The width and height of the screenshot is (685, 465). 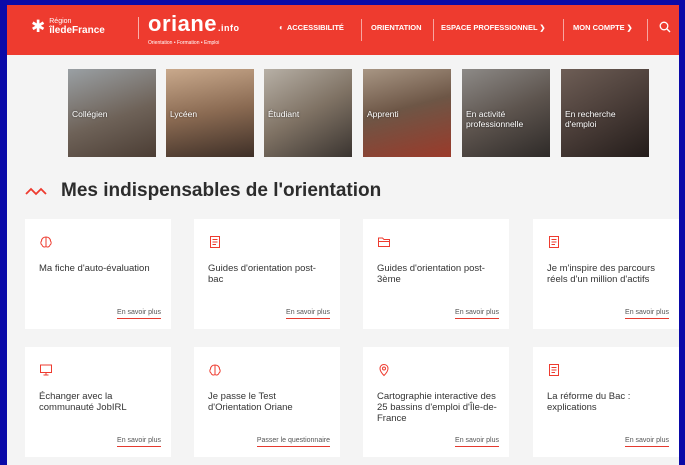 What do you see at coordinates (46, 370) in the screenshot?
I see `monitor-icon` at bounding box center [46, 370].